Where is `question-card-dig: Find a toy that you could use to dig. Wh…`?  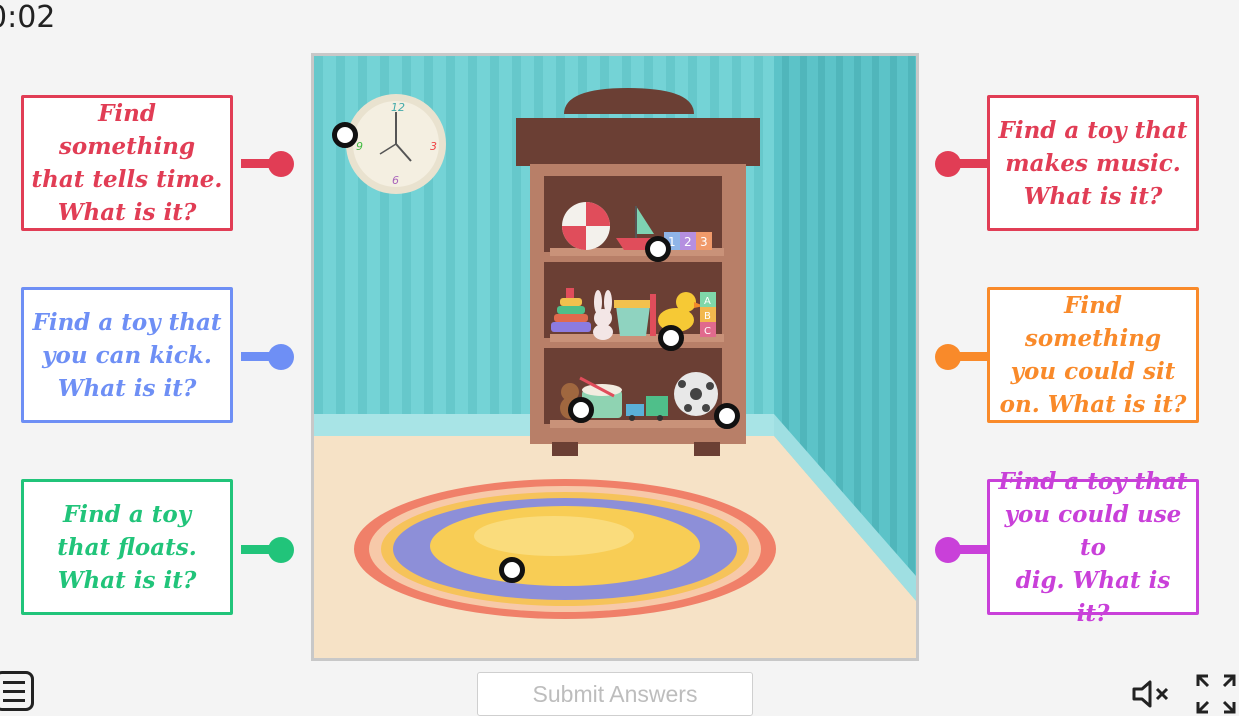
question-card-dig: Find a toy that you could use to dig. Wh… is located at coordinates (1093, 547).